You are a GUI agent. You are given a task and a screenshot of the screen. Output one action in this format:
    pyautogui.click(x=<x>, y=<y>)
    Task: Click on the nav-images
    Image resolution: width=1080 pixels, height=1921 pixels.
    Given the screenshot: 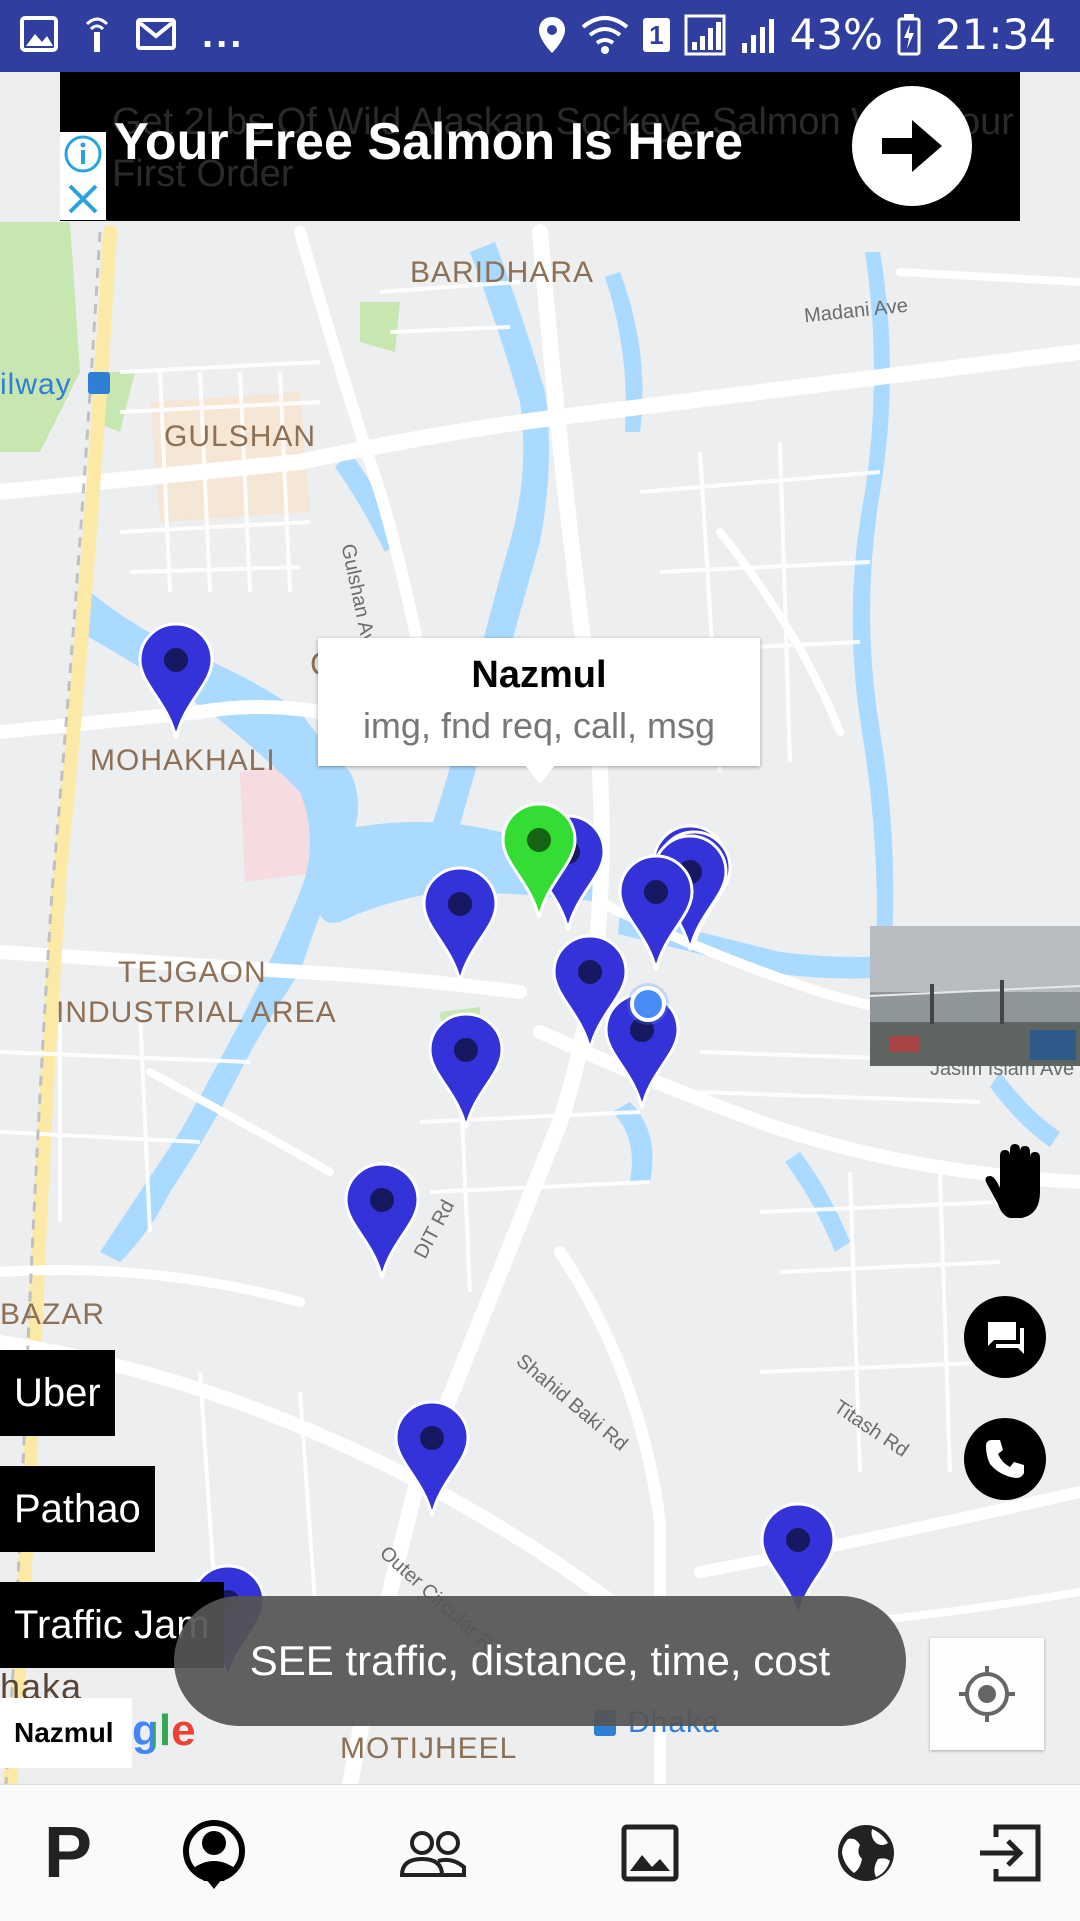 What is the action you would take?
    pyautogui.click(x=650, y=1853)
    